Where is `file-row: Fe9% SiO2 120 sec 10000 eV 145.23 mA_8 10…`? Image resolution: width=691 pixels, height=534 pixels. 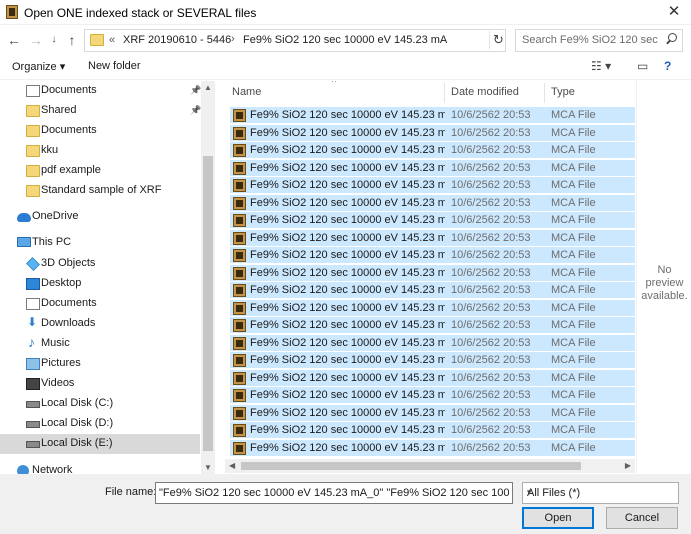
file-row: Fe9% SiO2 120 sec 10000 eV 145.23 mA_8 10… is located at coordinates (432, 254).